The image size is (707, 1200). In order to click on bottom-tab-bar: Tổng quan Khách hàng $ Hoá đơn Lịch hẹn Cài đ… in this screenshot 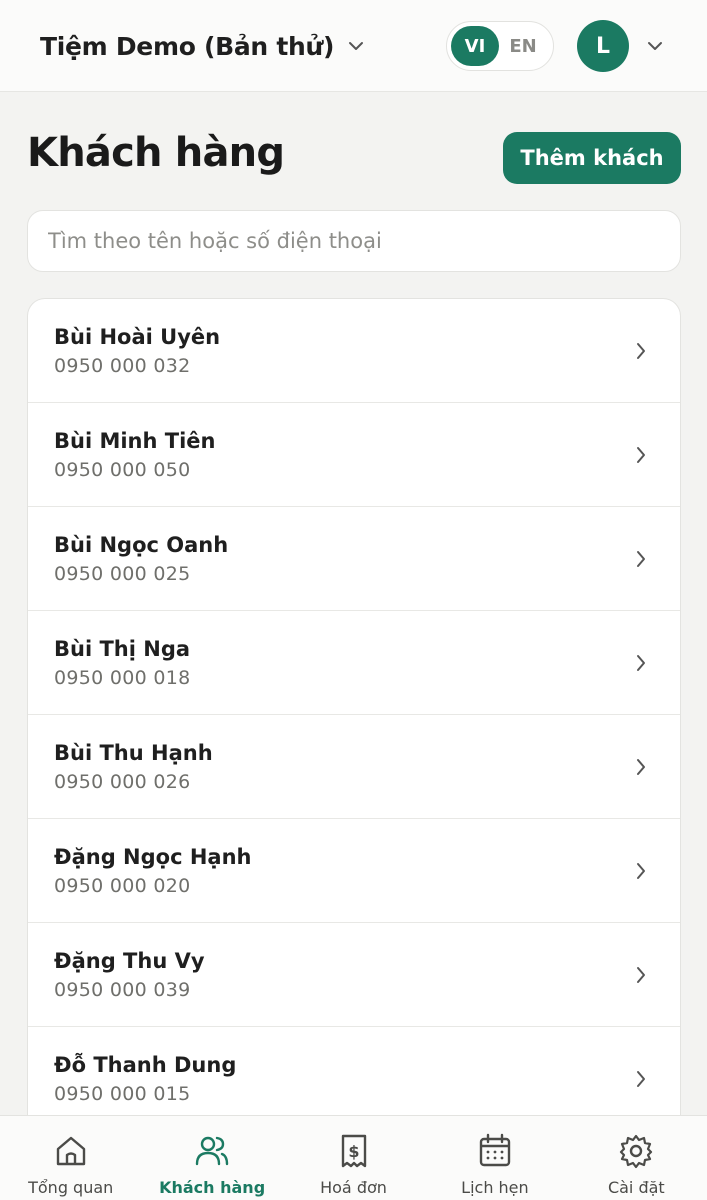, I will do `click(353, 1157)`.